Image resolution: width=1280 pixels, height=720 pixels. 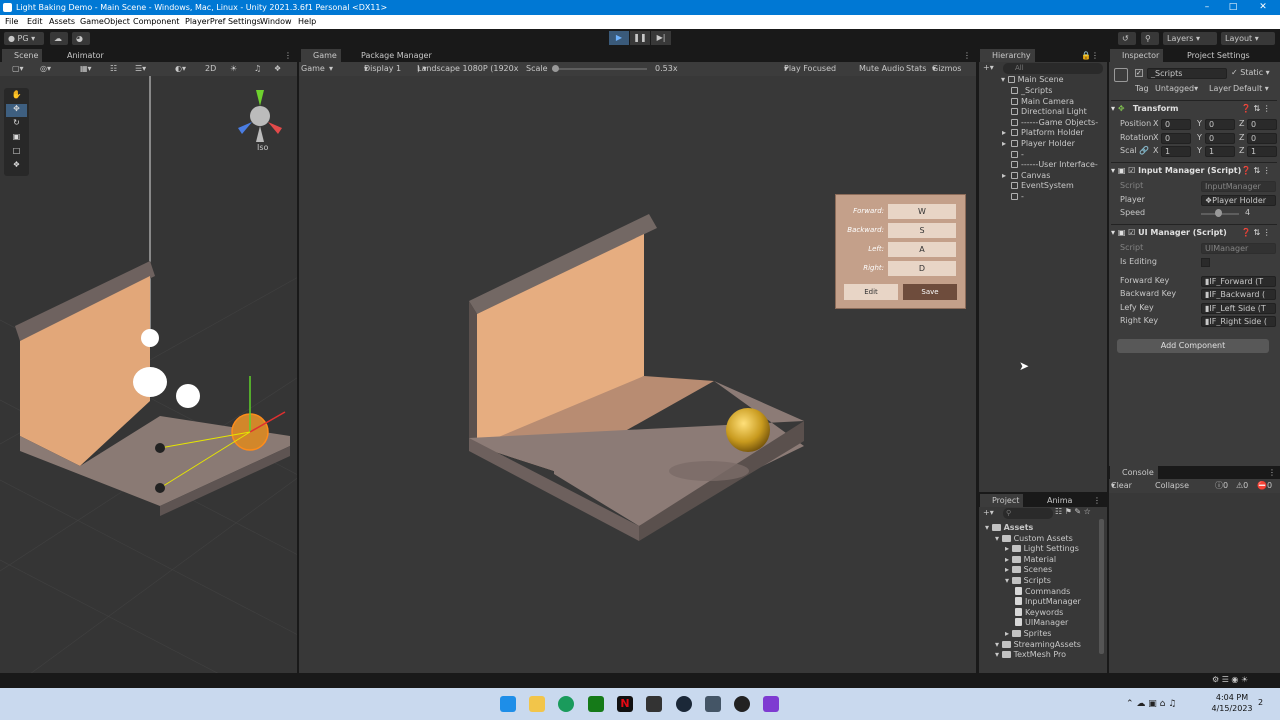 I want to click on start-icon, so click(x=508, y=704).